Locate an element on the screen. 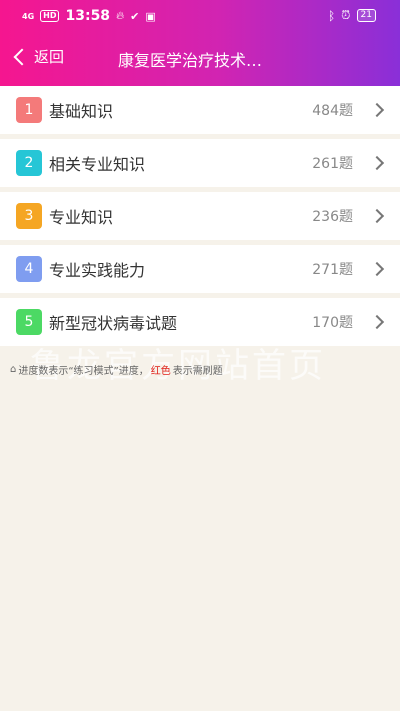 The image size is (400, 711). category-count: 236题 is located at coordinates (332, 217).